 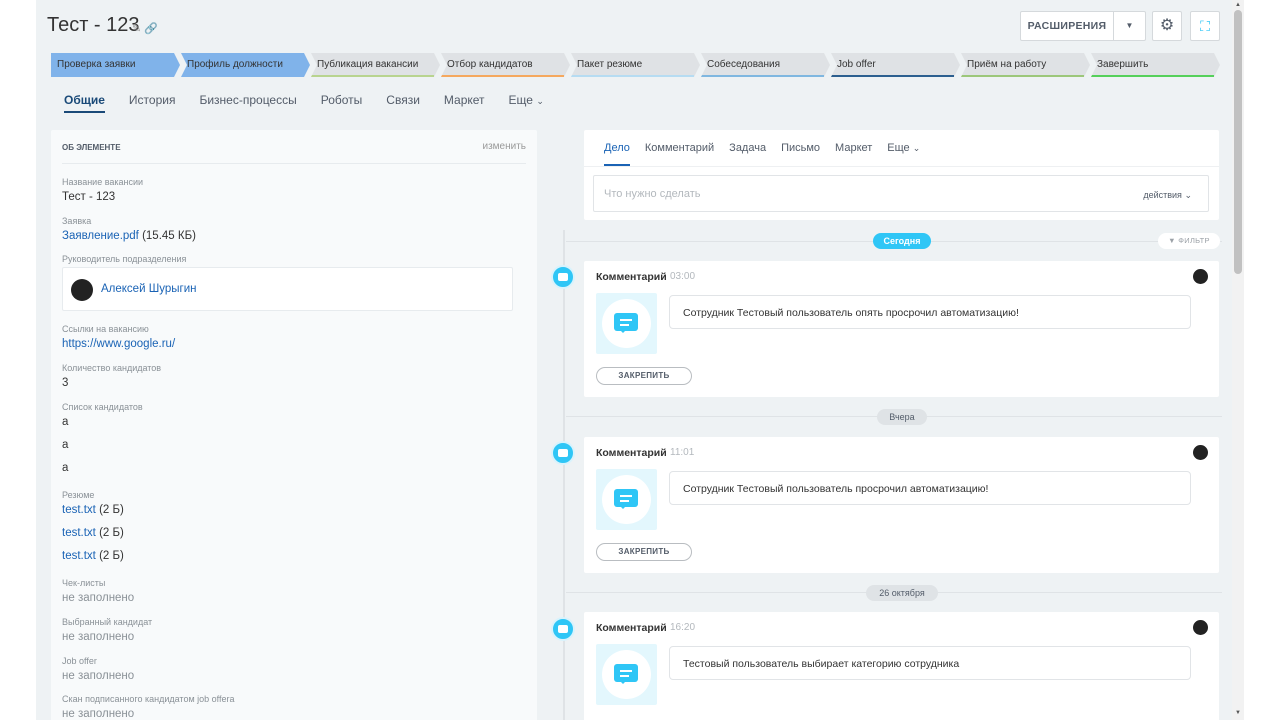 I want to click on actions-label: действия, so click(x=1162, y=195).